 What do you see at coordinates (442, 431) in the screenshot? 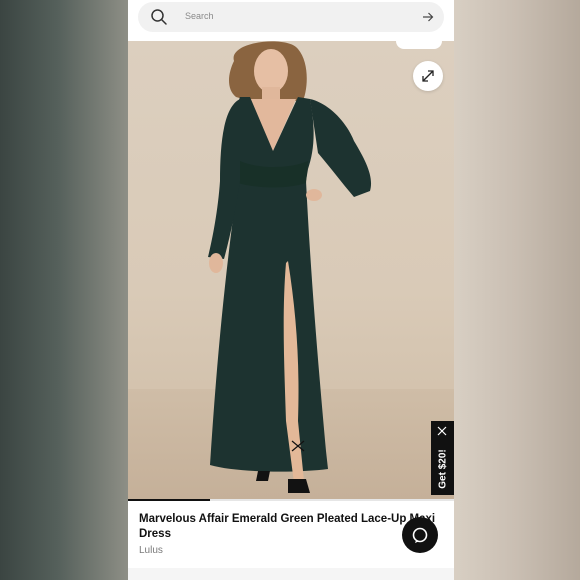
I see `close-icon` at bounding box center [442, 431].